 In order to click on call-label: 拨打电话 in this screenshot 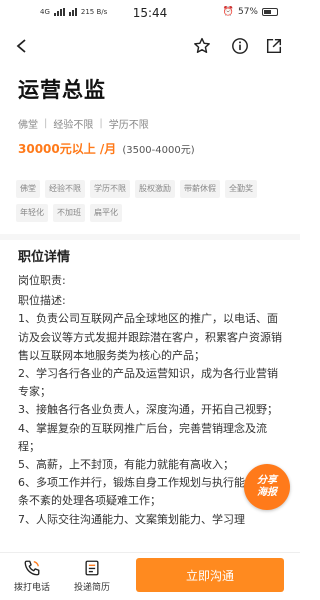, I will do `click(31, 588)`.